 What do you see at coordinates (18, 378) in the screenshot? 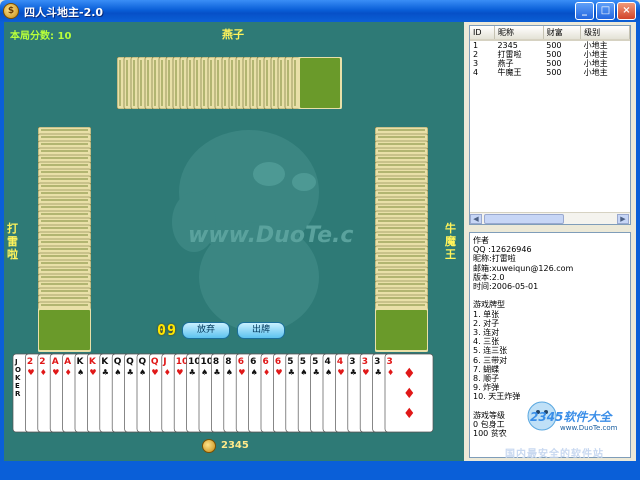
I see `card-joker-letter: K` at bounding box center [18, 378].